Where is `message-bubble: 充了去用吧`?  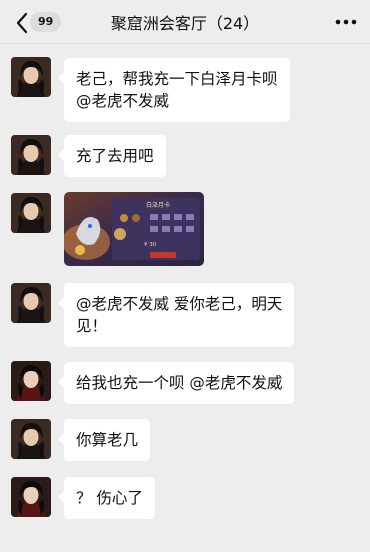 message-bubble: 充了去用吧 is located at coordinates (112, 156).